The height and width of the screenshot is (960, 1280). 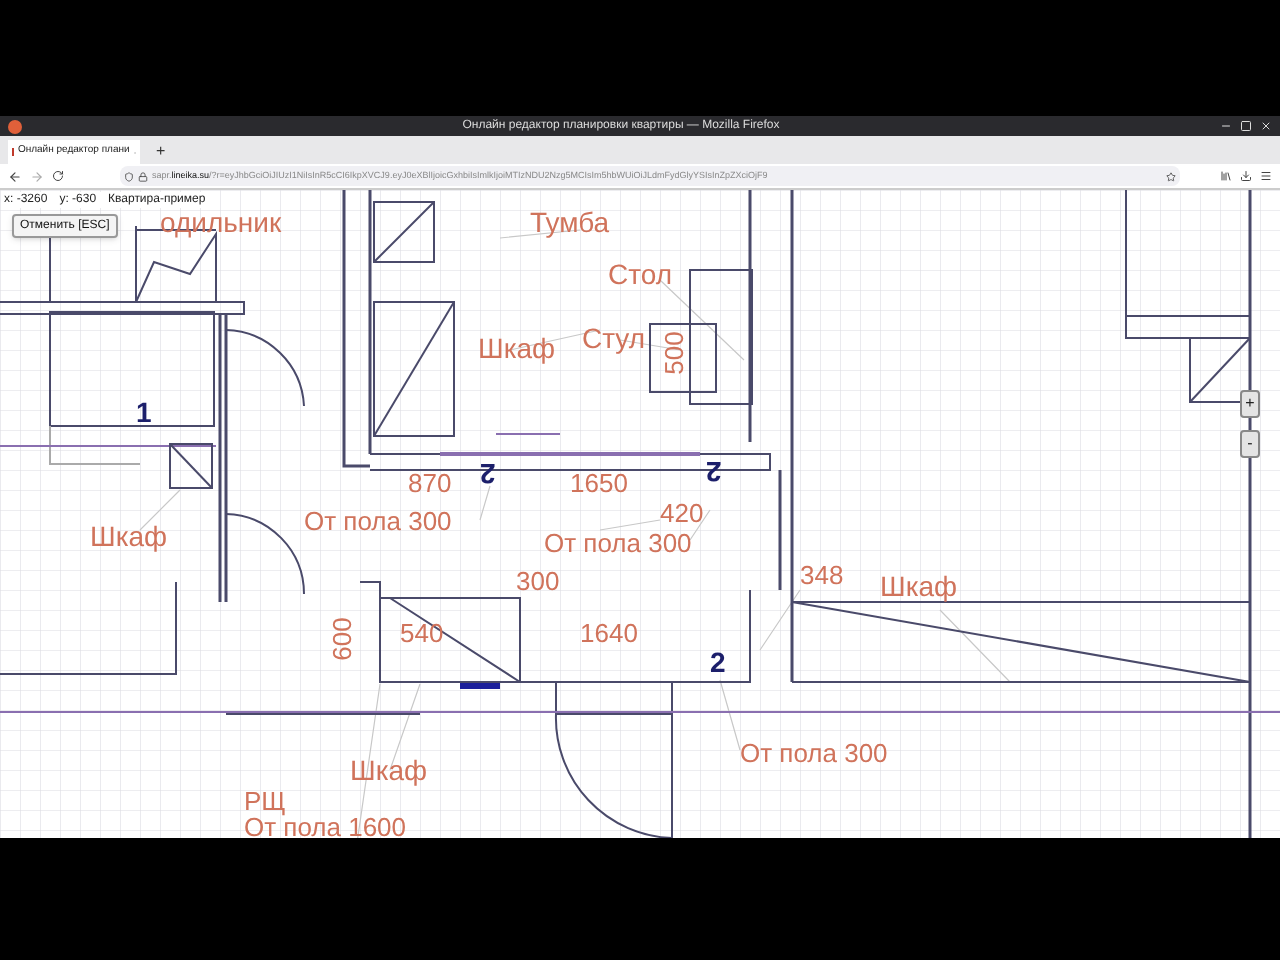 I want to click on back-icon, so click(x=15, y=176).